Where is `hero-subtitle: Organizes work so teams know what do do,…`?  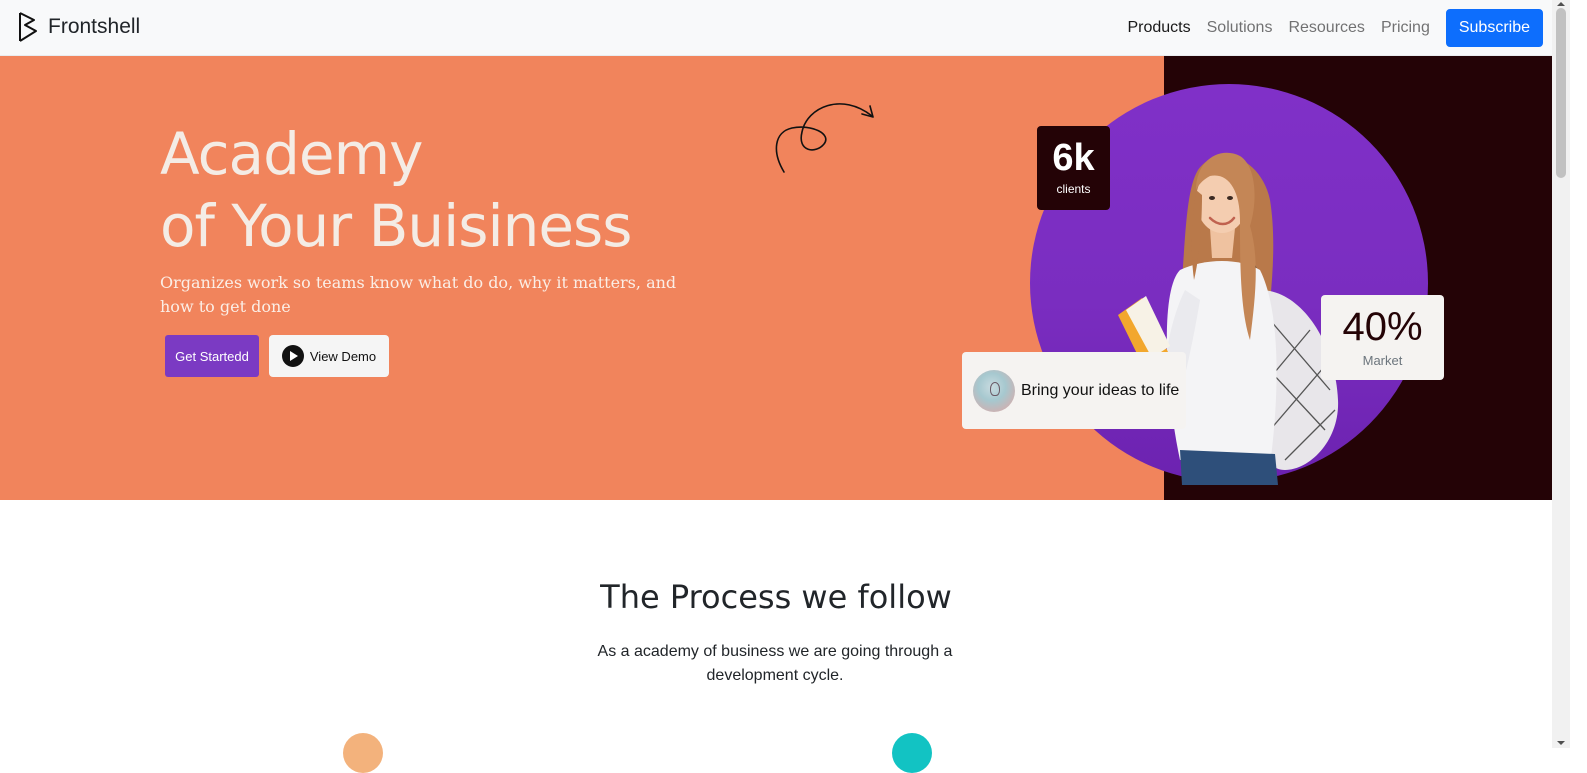 hero-subtitle: Organizes work so teams know what do do,… is located at coordinates (418, 294).